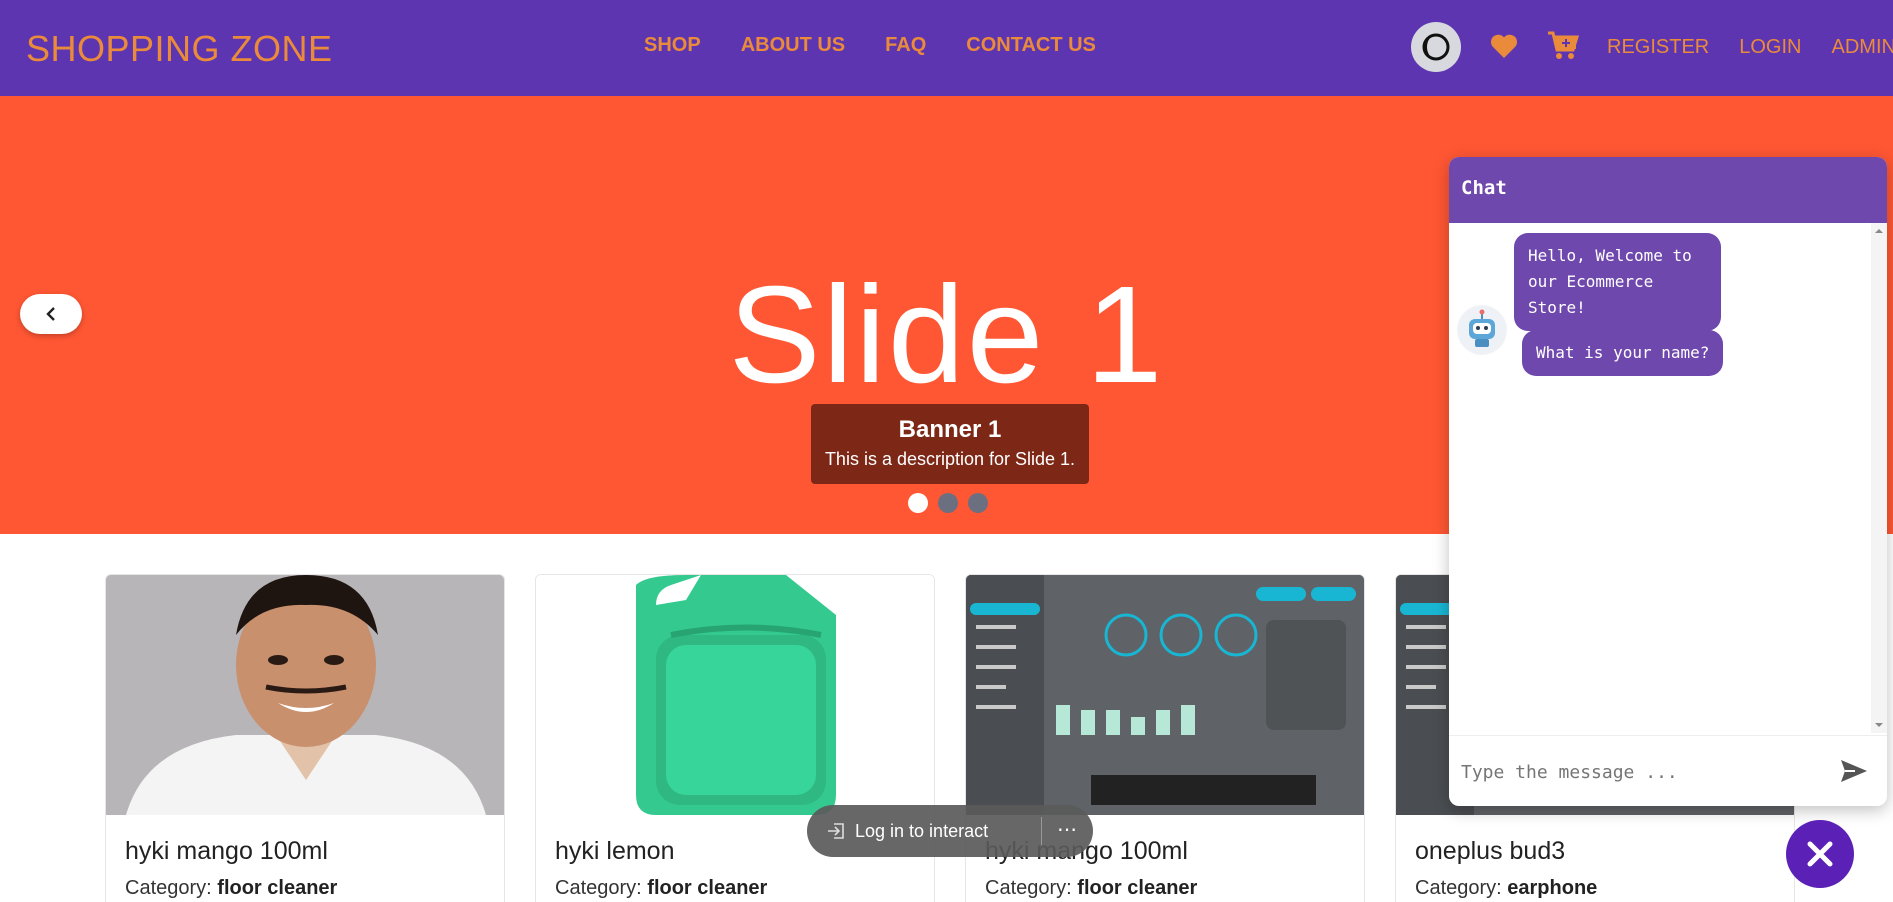  I want to click on register-link: REGISTER, so click(1658, 47).